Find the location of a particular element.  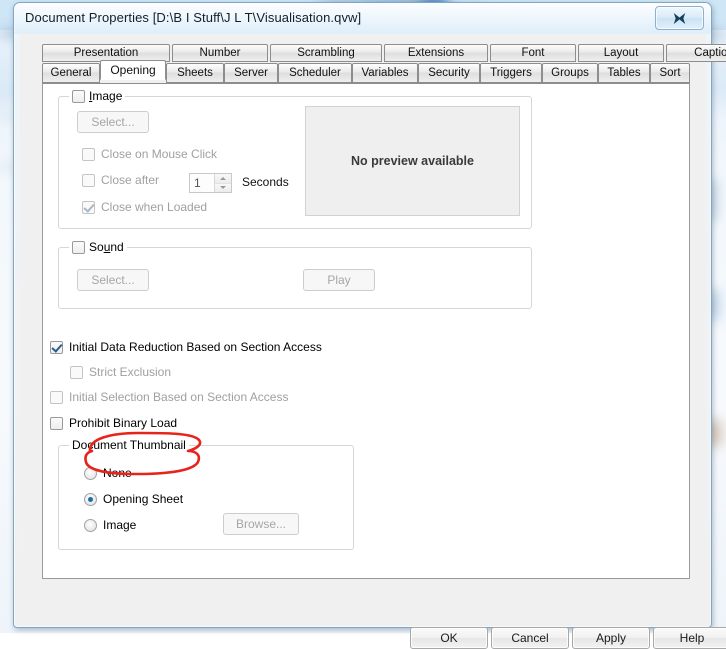

tab-sort: Sort is located at coordinates (670, 73).